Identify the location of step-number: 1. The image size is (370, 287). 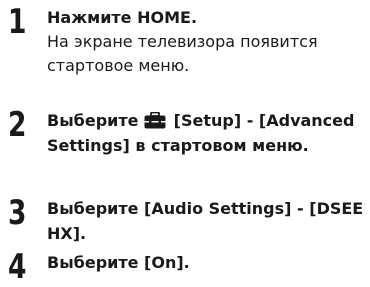
(17, 22).